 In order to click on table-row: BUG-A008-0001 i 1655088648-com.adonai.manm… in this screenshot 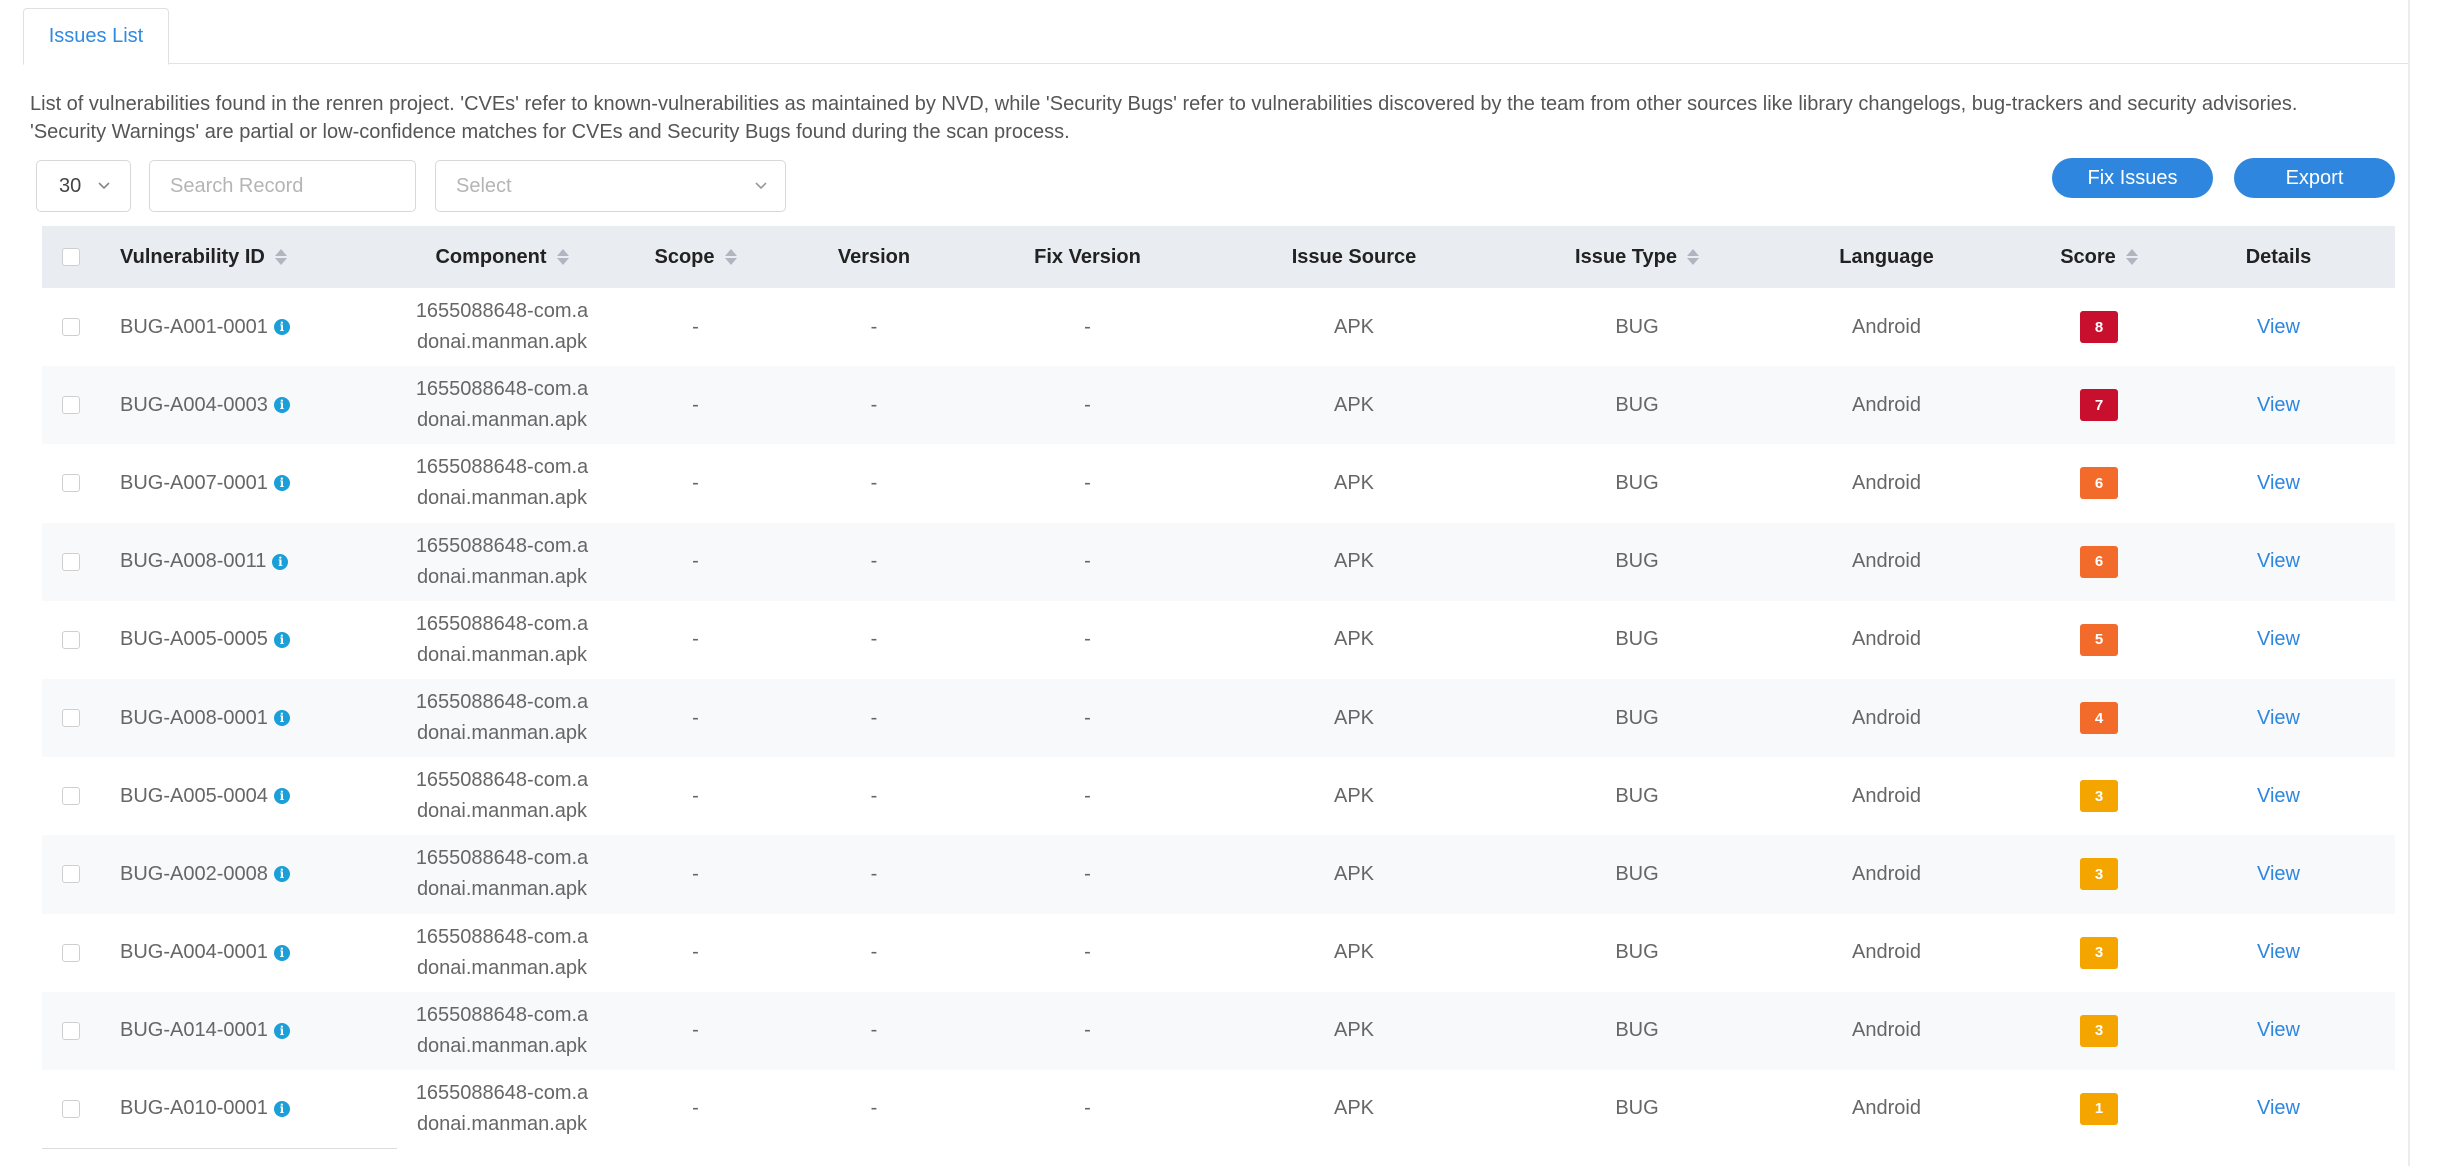, I will do `click(1218, 718)`.